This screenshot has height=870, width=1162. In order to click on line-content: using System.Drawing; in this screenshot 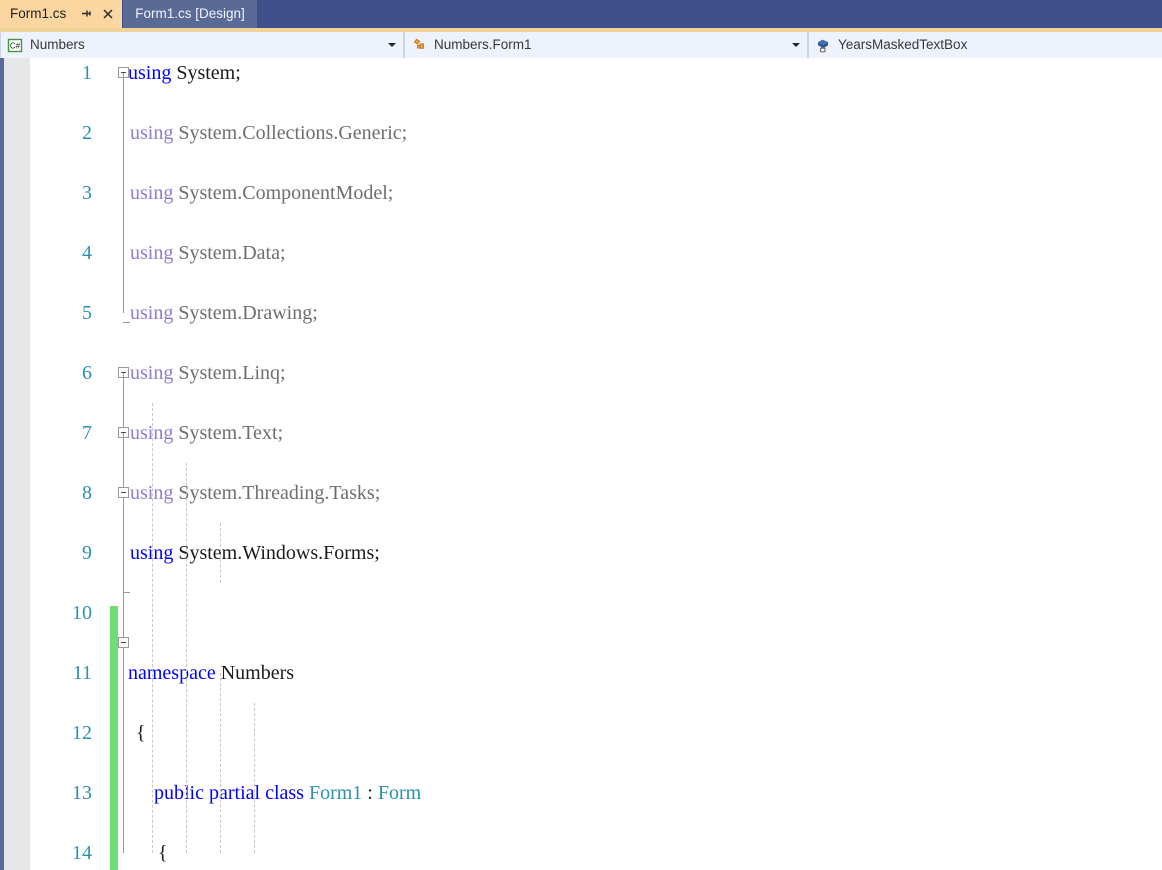, I will do `click(224, 313)`.